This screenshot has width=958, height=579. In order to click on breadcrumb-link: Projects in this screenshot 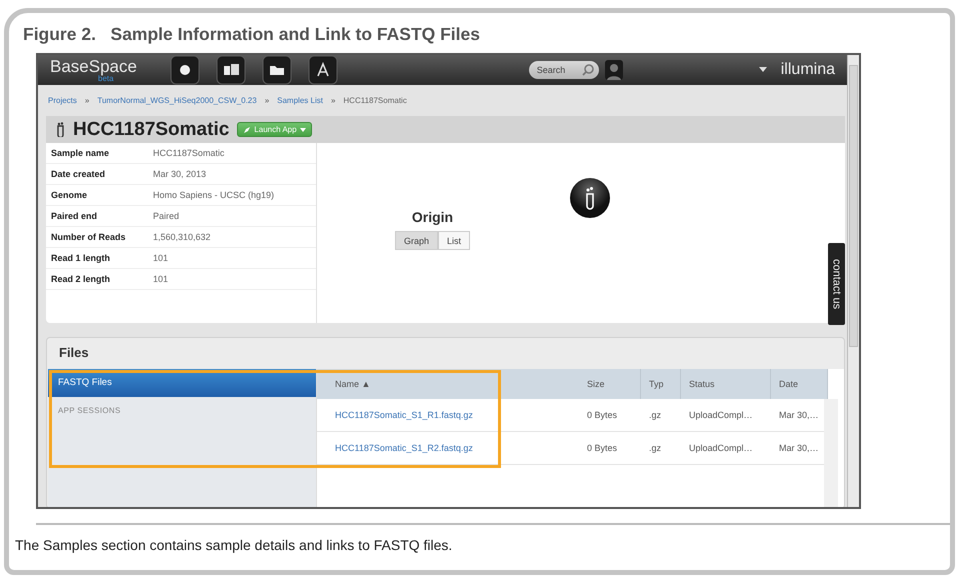, I will do `click(62, 100)`.